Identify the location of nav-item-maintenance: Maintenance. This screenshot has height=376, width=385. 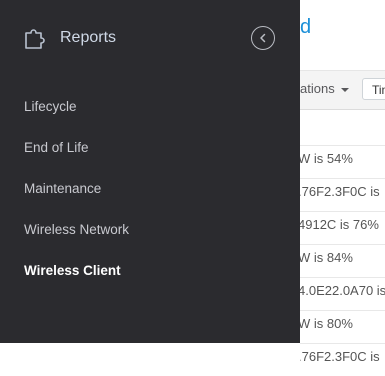
(150, 188).